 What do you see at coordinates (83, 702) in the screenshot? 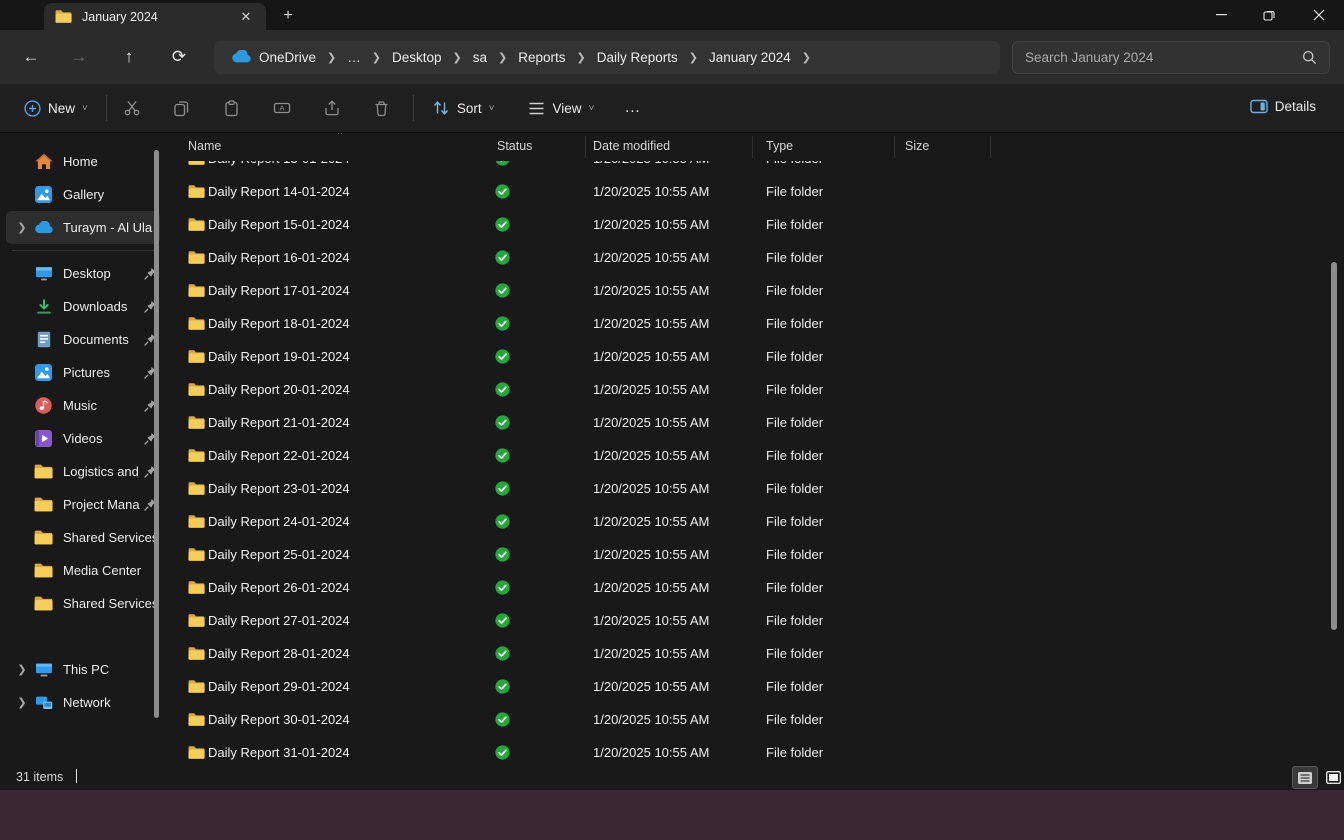
I see `sidebar-item-network: ❯ Network` at bounding box center [83, 702].